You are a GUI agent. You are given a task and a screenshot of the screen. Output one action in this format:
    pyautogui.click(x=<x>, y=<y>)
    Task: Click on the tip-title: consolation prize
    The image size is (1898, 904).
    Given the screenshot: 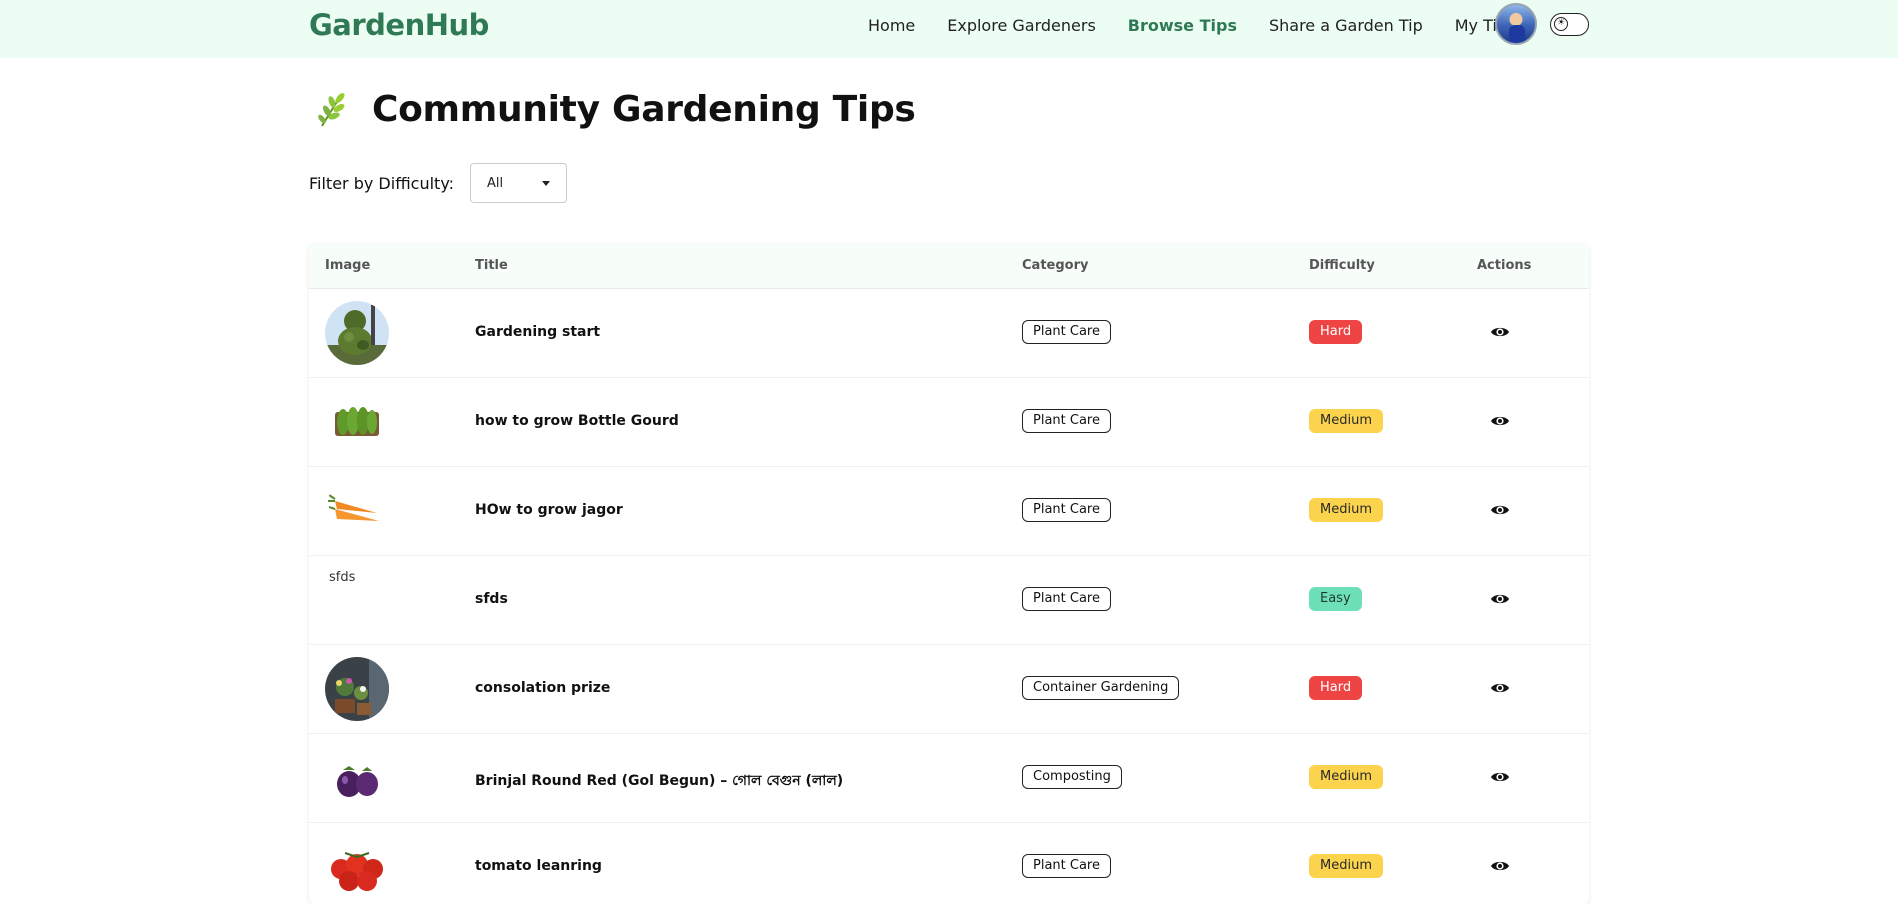 What is the action you would take?
    pyautogui.click(x=543, y=688)
    